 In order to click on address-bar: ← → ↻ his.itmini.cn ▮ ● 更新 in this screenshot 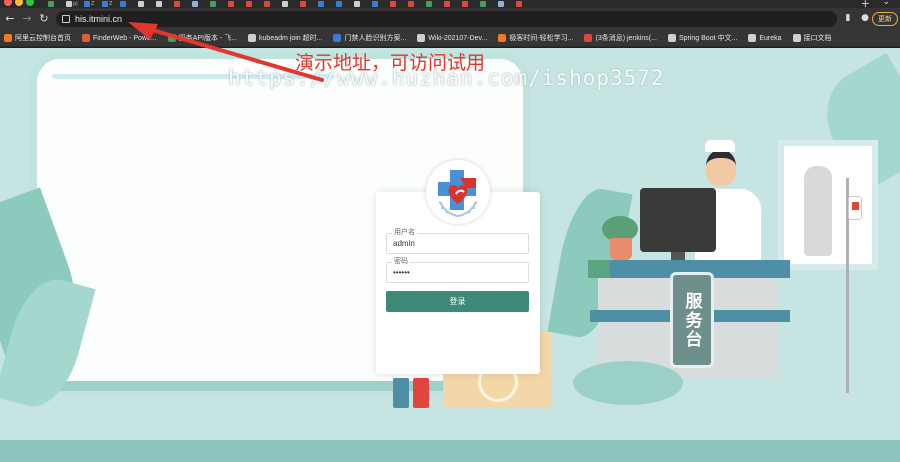, I will do `click(450, 19)`.